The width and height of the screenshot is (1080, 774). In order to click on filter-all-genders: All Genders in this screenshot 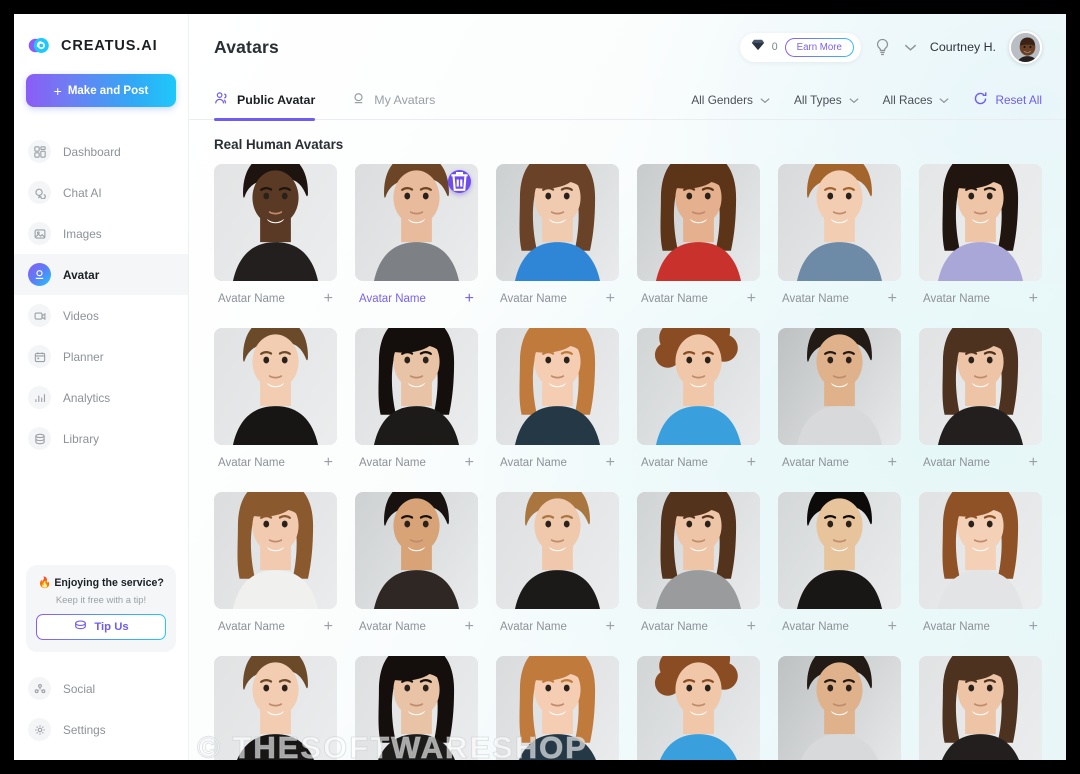, I will do `click(730, 100)`.